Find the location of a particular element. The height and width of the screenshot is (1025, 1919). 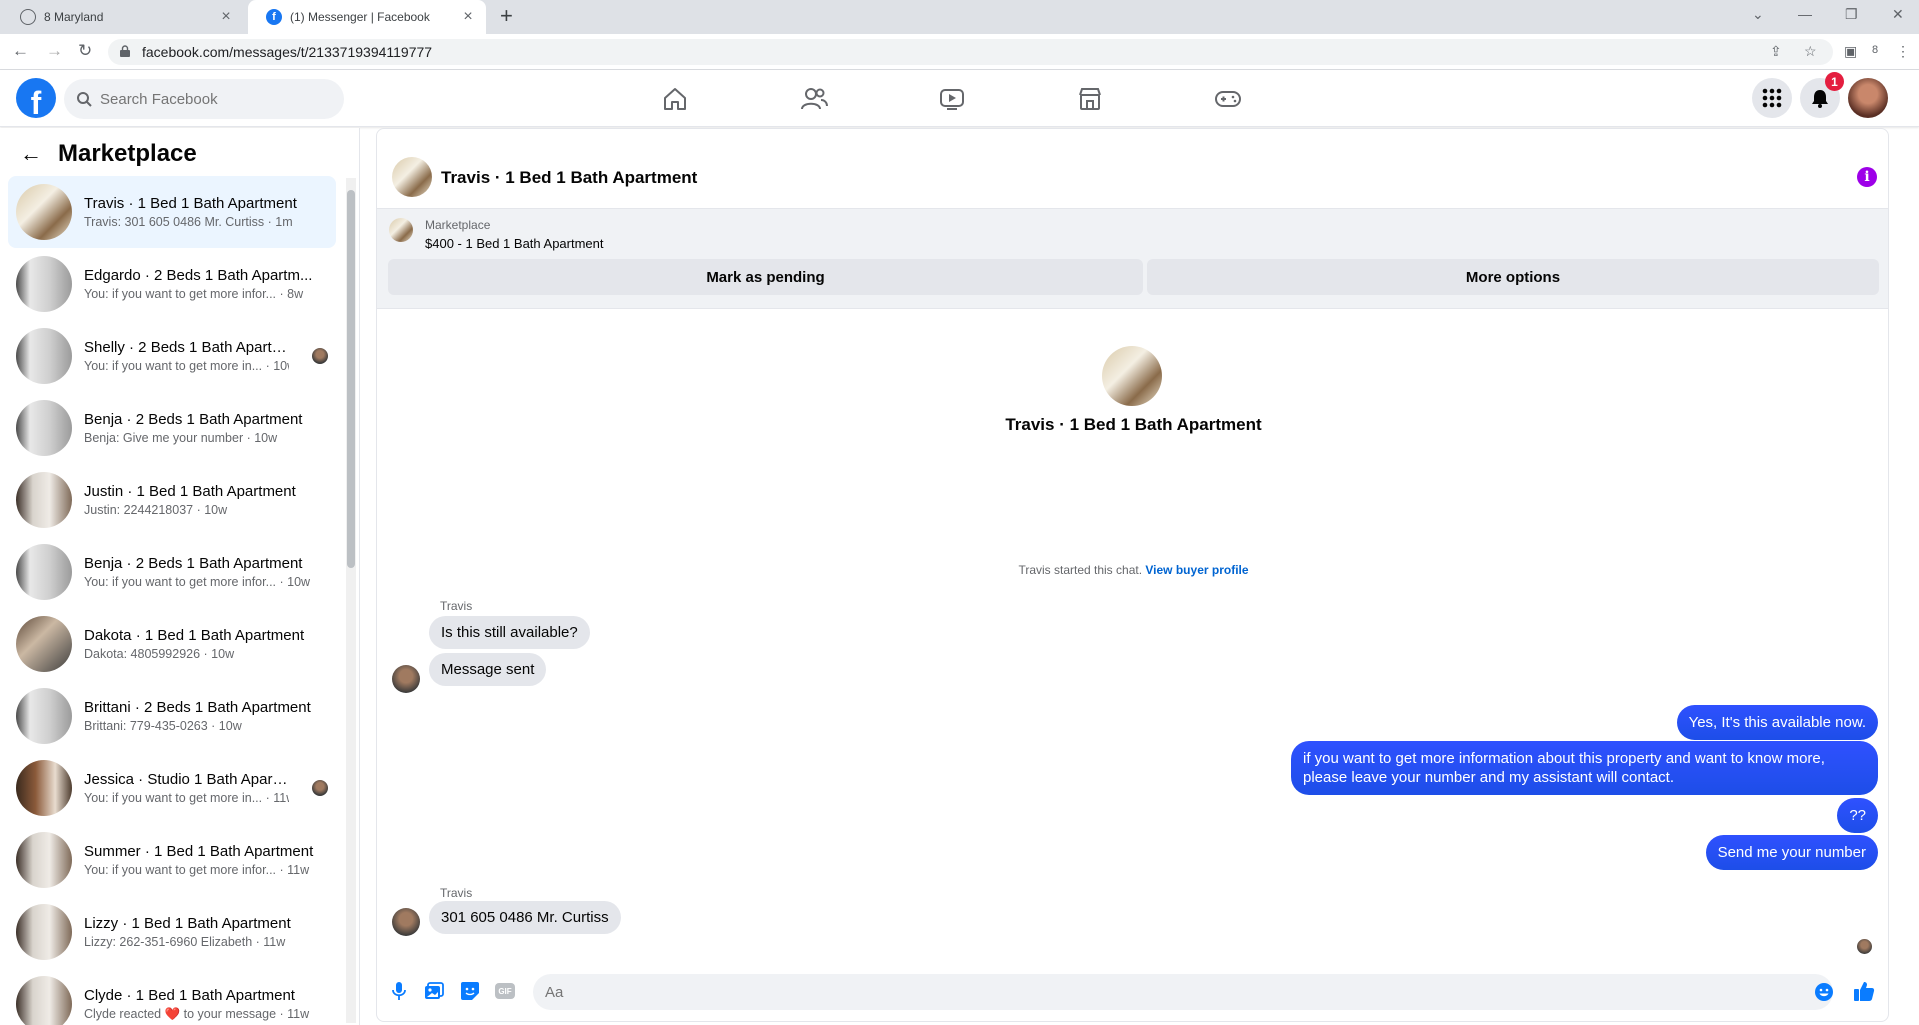

search-box is located at coordinates (204, 99).